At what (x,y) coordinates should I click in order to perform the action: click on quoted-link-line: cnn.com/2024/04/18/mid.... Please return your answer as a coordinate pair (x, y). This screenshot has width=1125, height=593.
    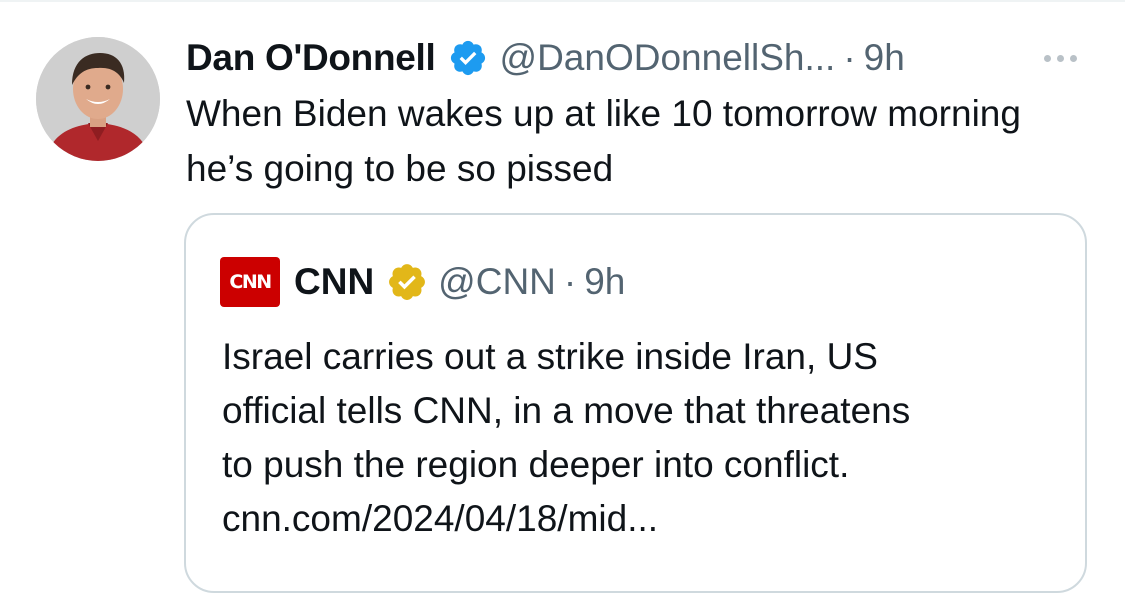
    Looking at the image, I should click on (642, 519).